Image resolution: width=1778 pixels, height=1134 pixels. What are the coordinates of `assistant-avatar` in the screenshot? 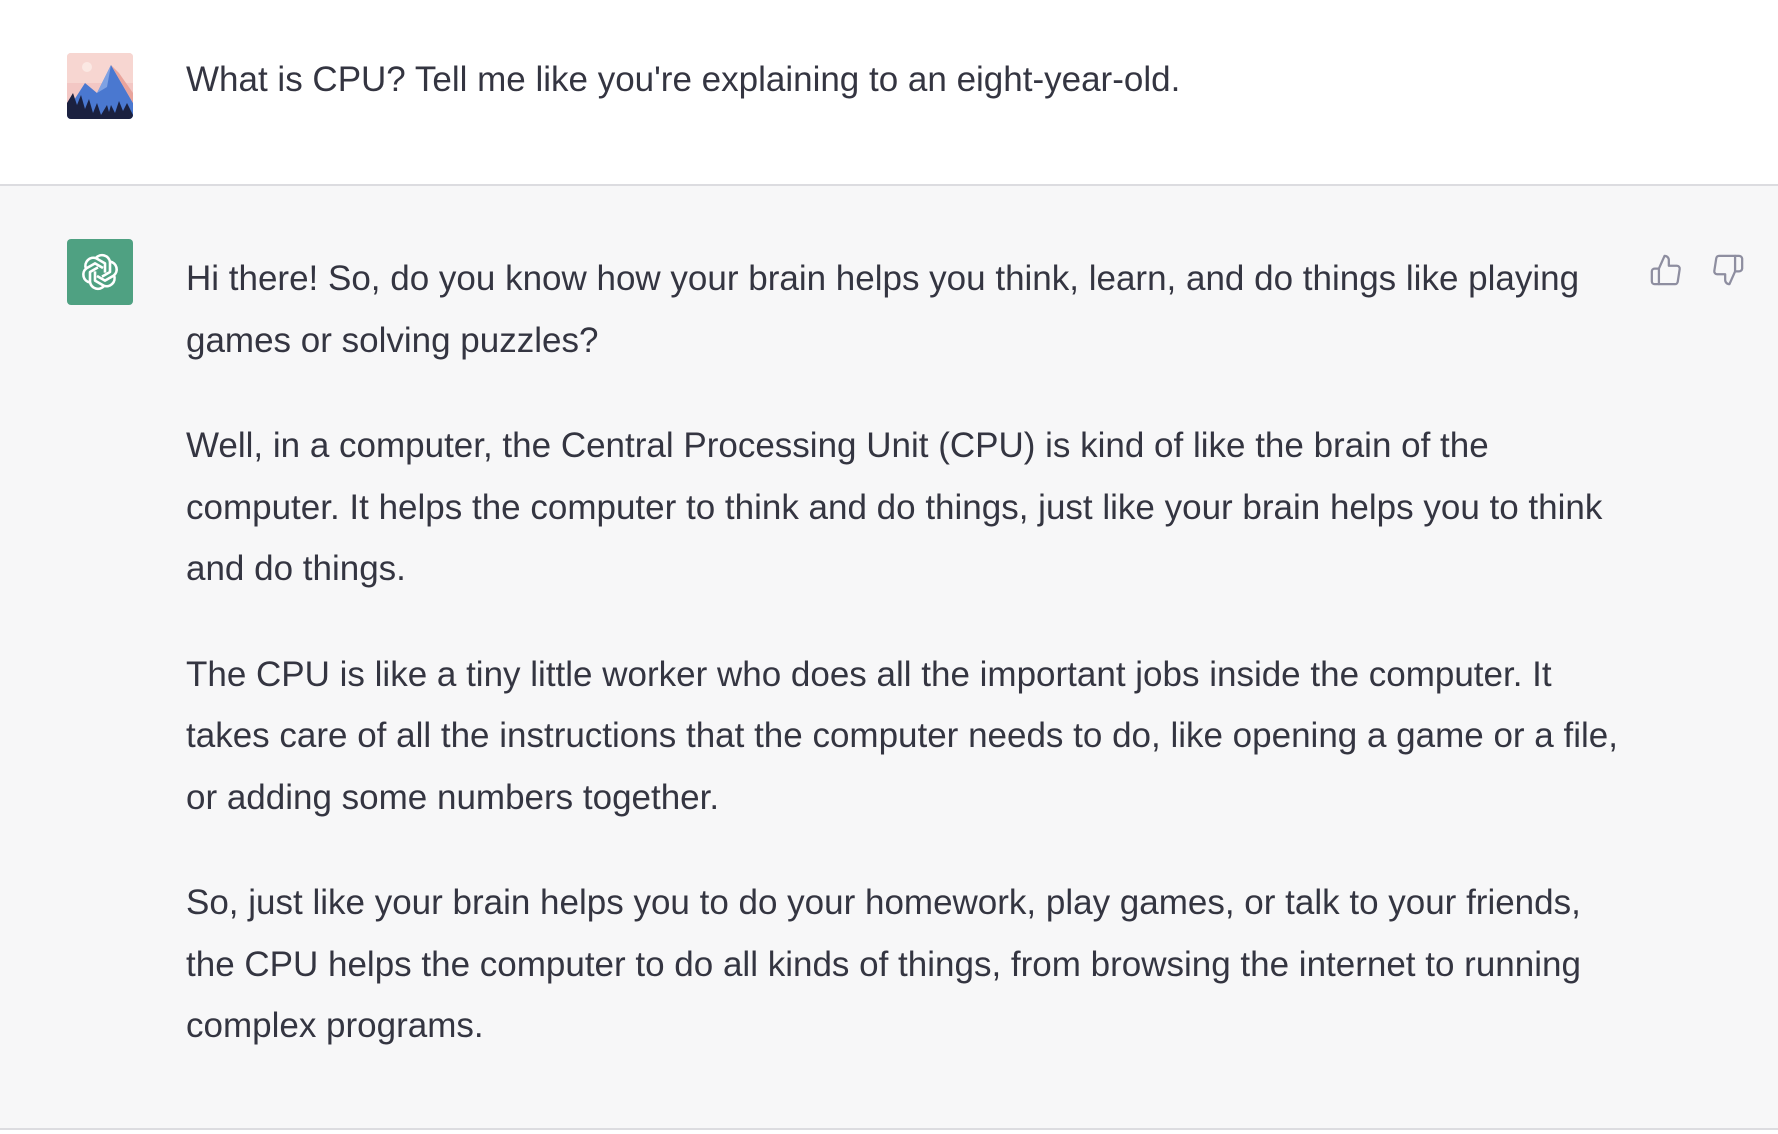 It's located at (100, 272).